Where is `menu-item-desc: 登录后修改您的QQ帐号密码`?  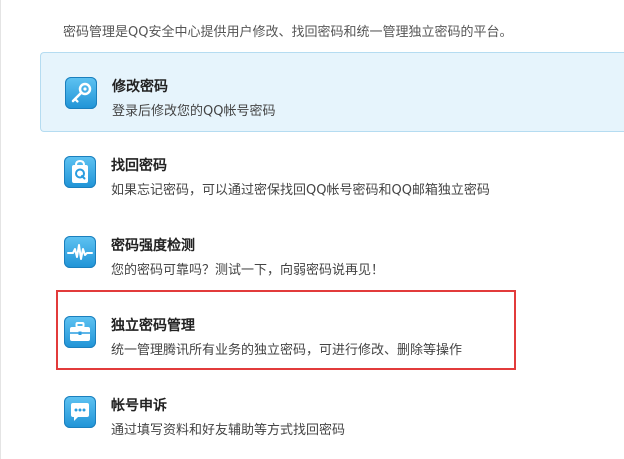 menu-item-desc: 登录后修改您的QQ帐号密码 is located at coordinates (194, 111).